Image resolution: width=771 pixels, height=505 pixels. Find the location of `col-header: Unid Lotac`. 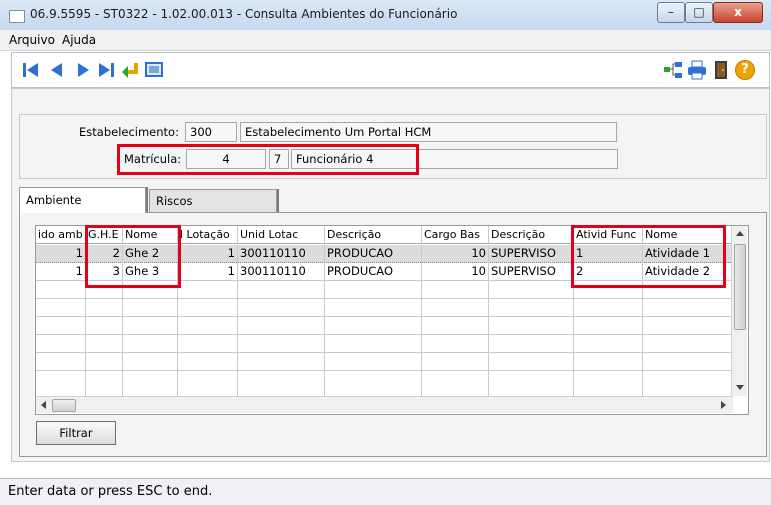

col-header: Unid Lotac is located at coordinates (281, 235).